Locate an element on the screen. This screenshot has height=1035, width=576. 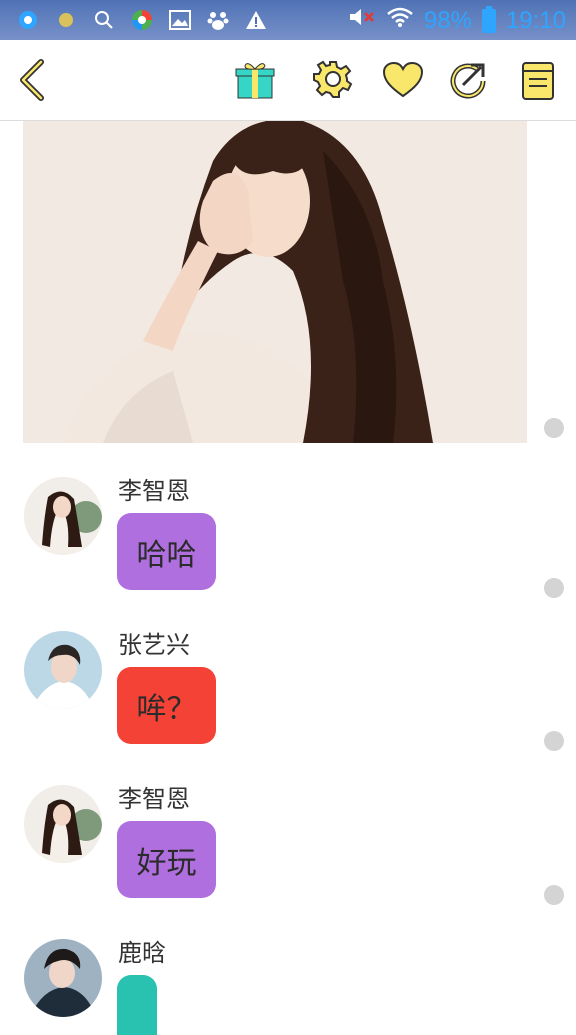
browser-icon is located at coordinates (28, 20).